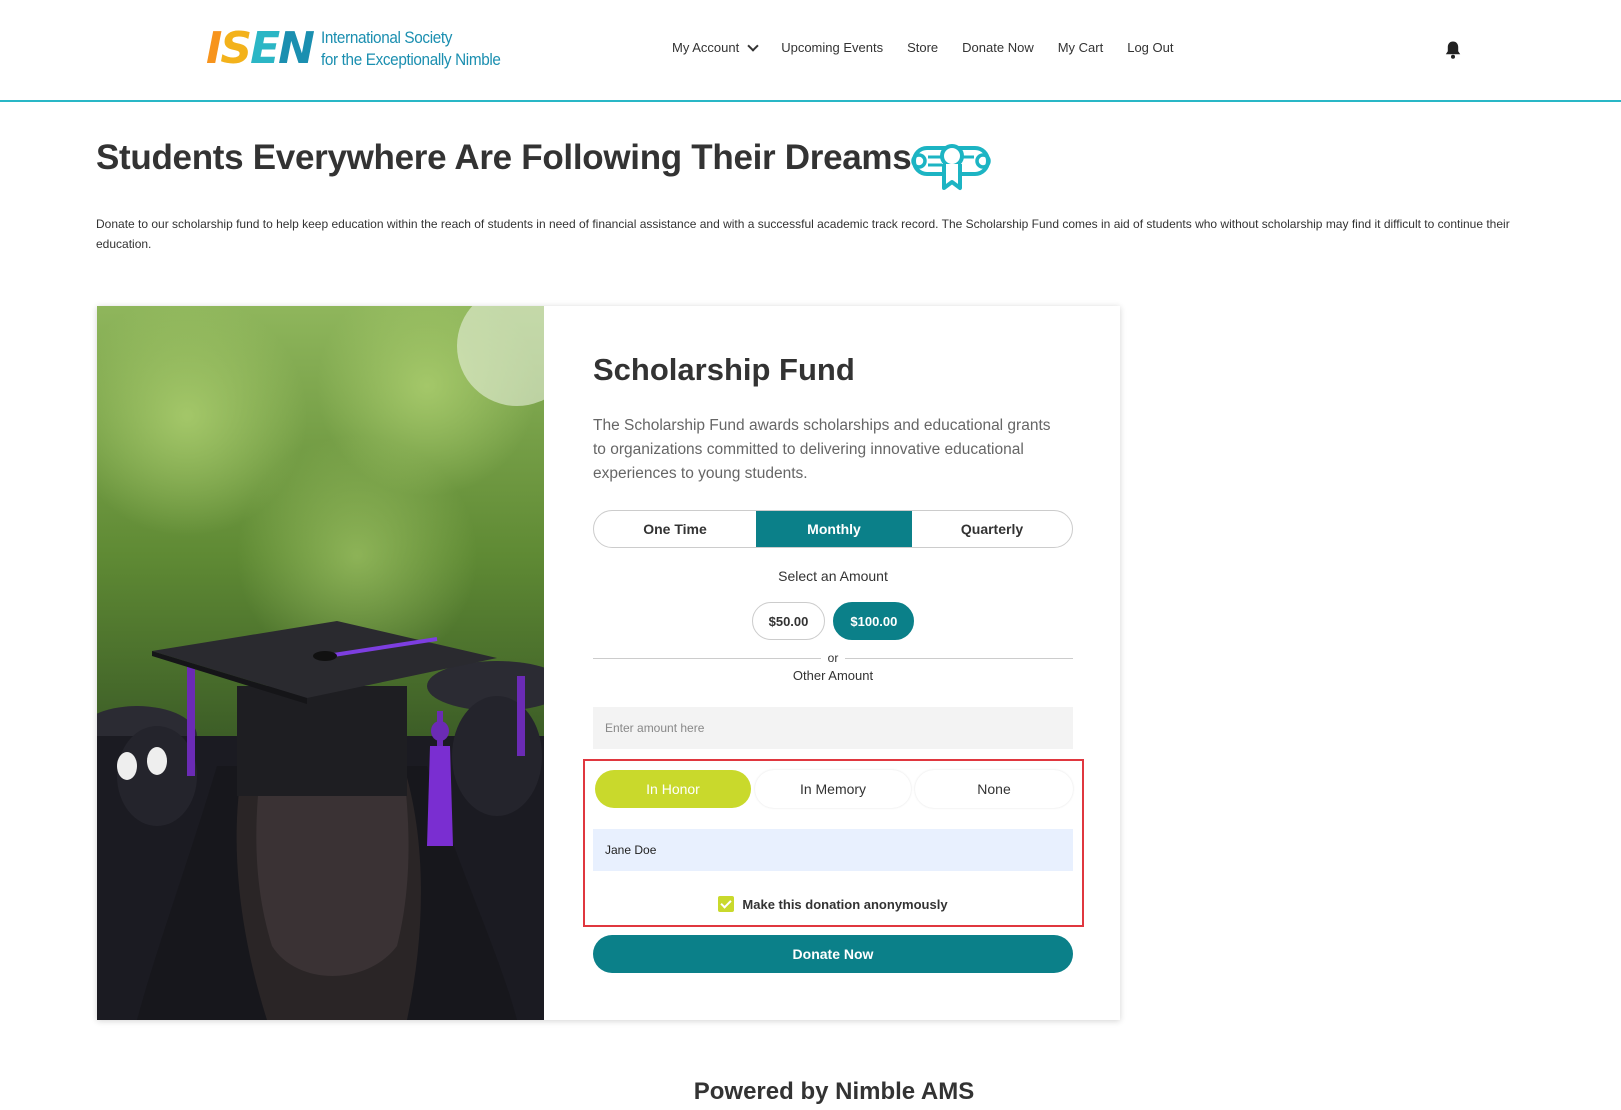 The image size is (1621, 1110). I want to click on diploma-icon, so click(951, 167).